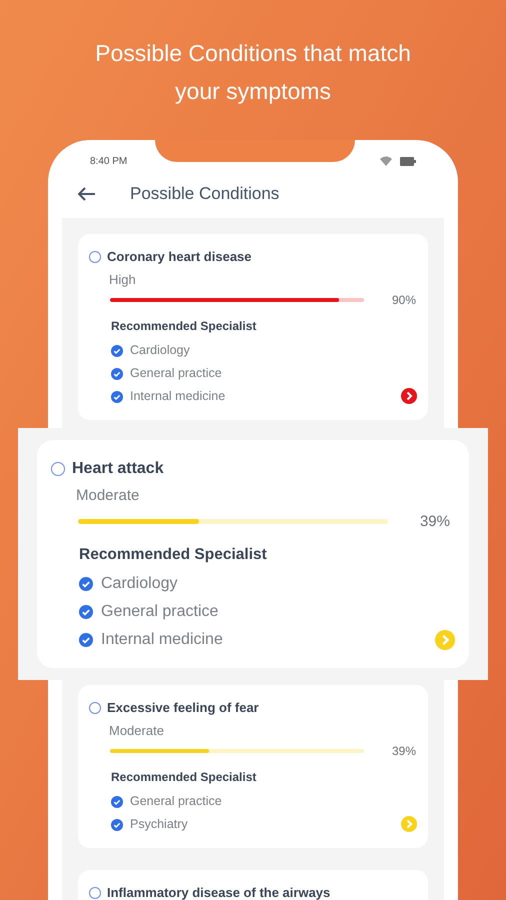  I want to click on condition-name: Excessive feeling of fear, so click(183, 708).